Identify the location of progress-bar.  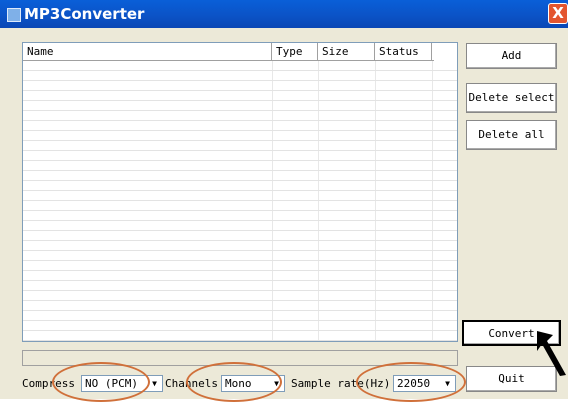
(240, 358).